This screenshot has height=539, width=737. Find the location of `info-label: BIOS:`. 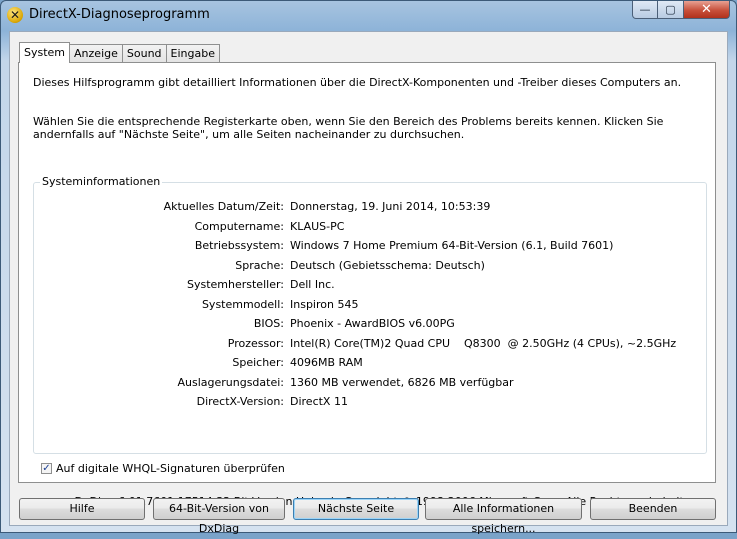

info-label: BIOS: is located at coordinates (268, 323).